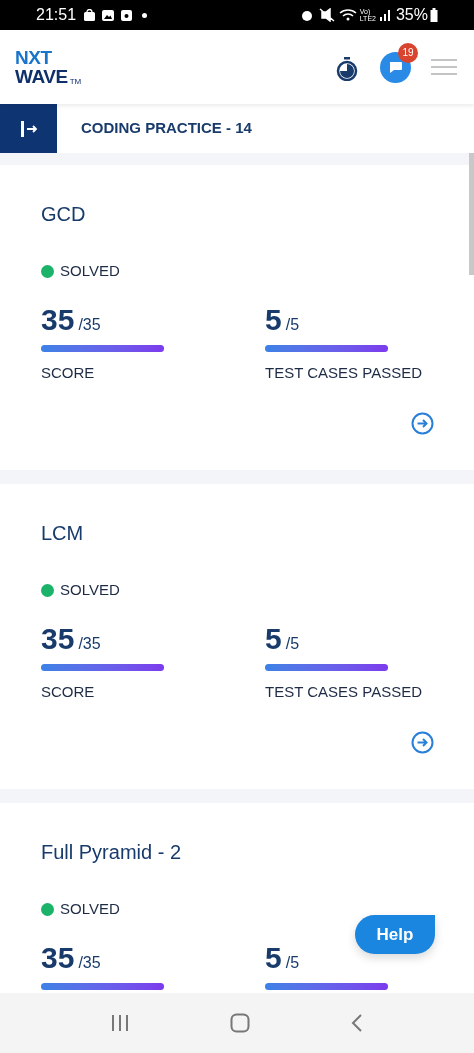 This screenshot has width=474, height=1053. What do you see at coordinates (395, 934) in the screenshot?
I see `help-button: Help` at bounding box center [395, 934].